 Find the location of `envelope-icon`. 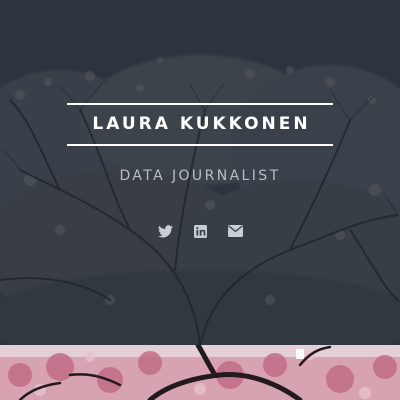

envelope-icon is located at coordinates (235, 231).